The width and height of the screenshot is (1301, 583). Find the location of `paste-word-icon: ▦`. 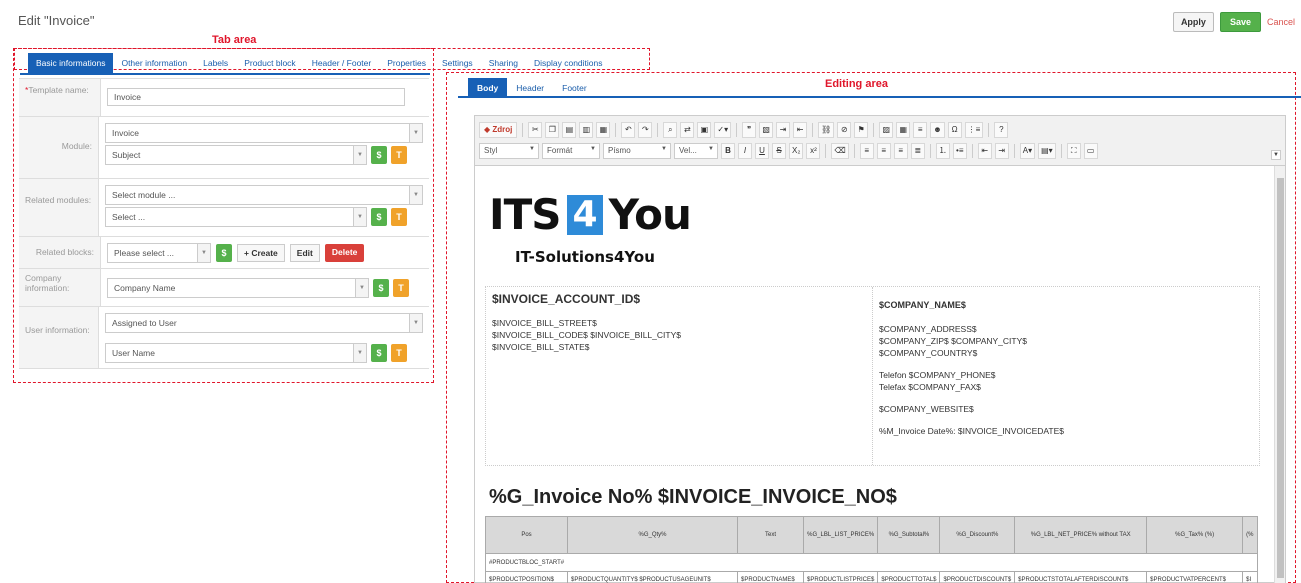

paste-word-icon: ▦ is located at coordinates (603, 130).